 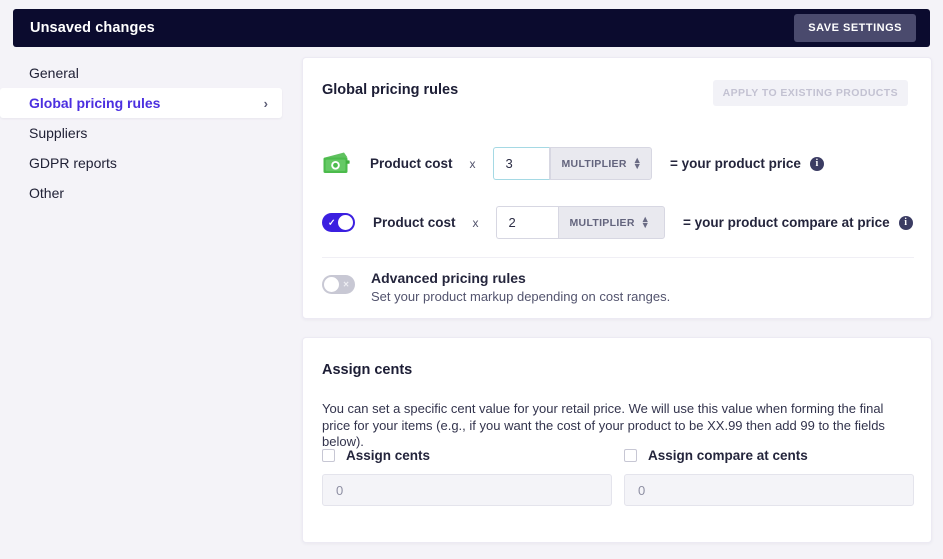 What do you see at coordinates (141, 73) in the screenshot?
I see `sidebar-item-general: General` at bounding box center [141, 73].